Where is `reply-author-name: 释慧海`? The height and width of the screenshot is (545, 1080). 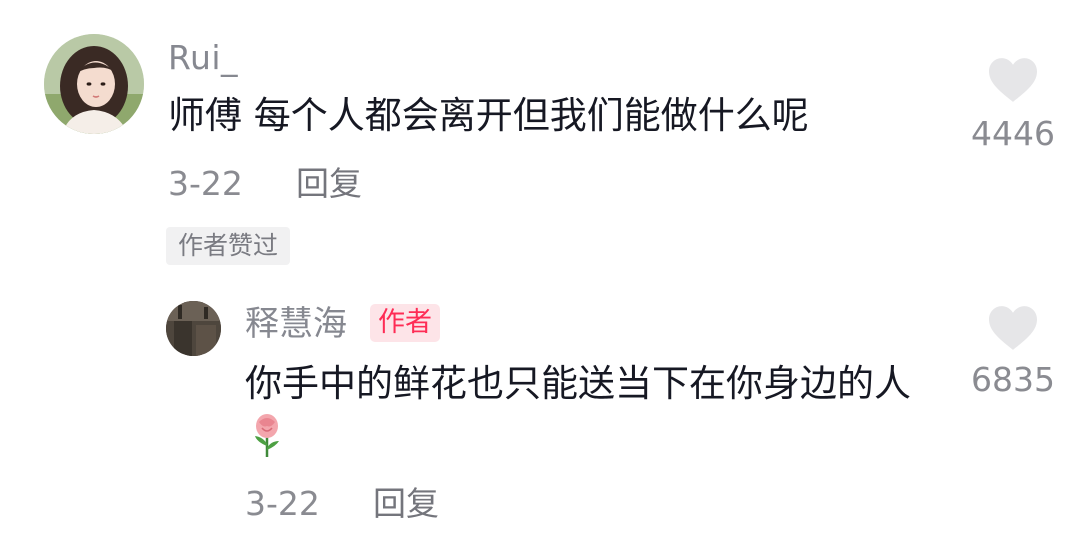
reply-author-name: 释慧海 is located at coordinates (296, 324).